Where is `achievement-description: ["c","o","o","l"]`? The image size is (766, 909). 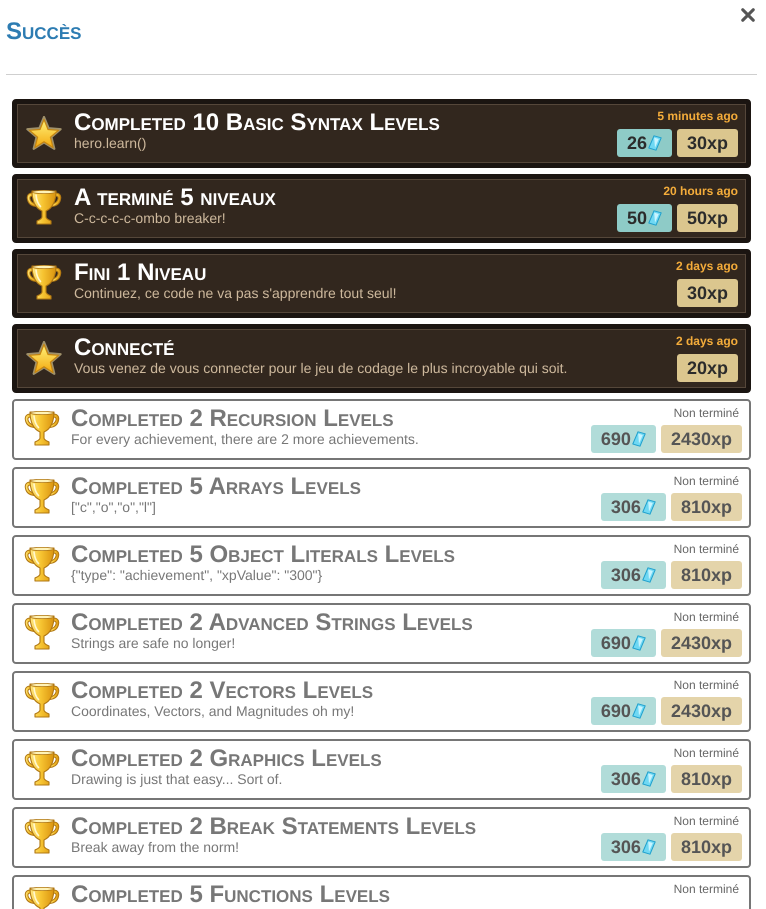
achievement-description: ["c","o","o","l"] is located at coordinates (114, 507).